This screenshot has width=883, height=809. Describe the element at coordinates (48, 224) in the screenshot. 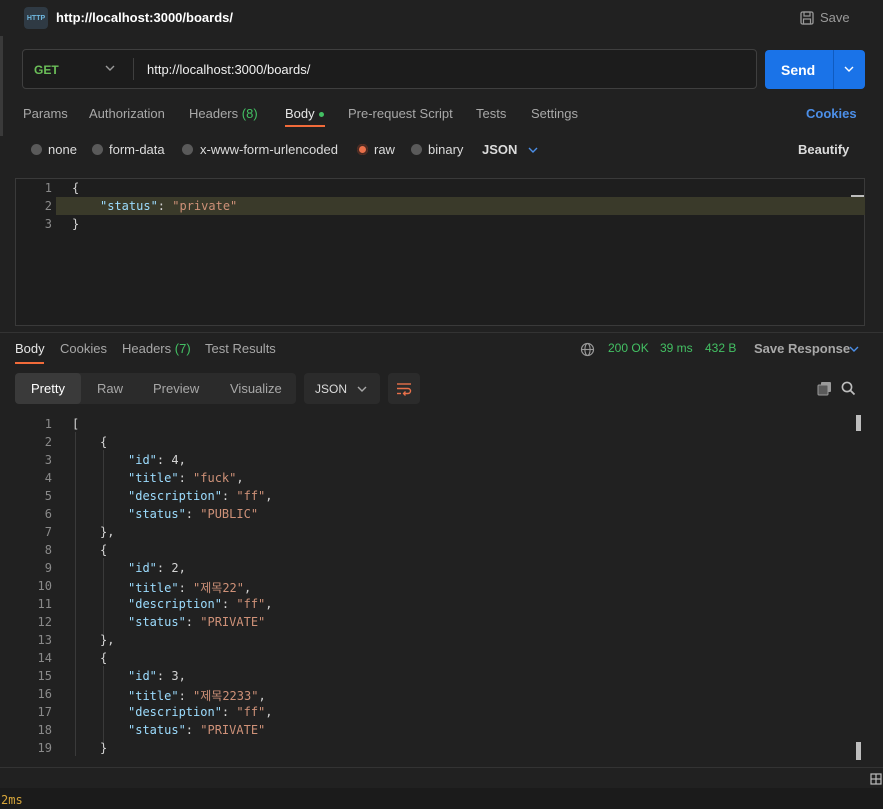

I see `line-number: 3` at that location.